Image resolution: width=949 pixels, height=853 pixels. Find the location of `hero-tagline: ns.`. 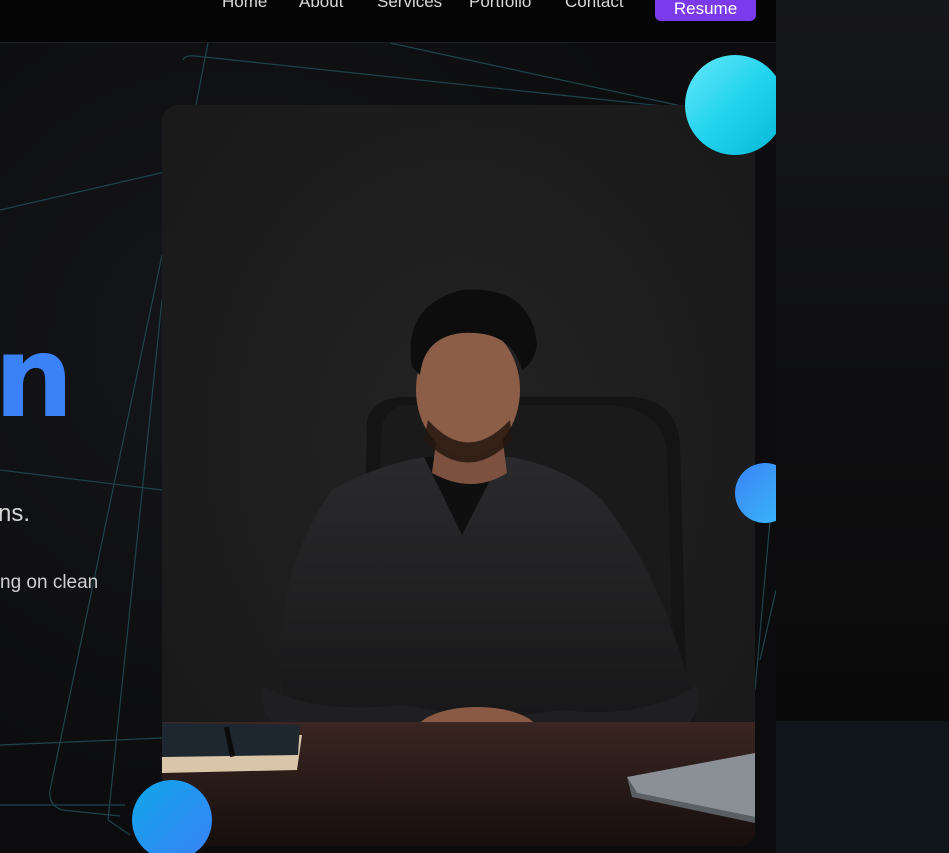

hero-tagline: ns. is located at coordinates (15, 513).